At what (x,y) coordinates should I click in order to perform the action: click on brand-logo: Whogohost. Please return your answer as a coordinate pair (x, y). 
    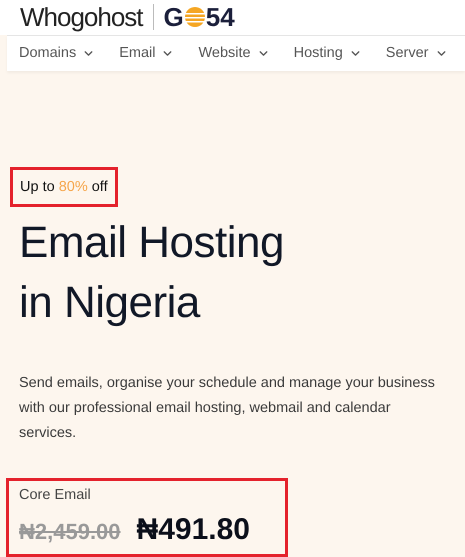
    Looking at the image, I should click on (81, 17).